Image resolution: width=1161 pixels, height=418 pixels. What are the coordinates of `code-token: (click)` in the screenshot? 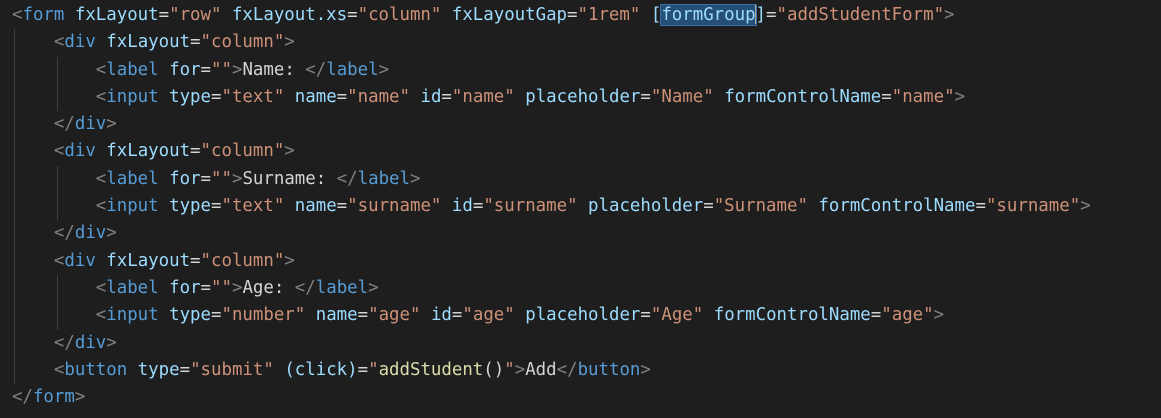 It's located at (321, 369).